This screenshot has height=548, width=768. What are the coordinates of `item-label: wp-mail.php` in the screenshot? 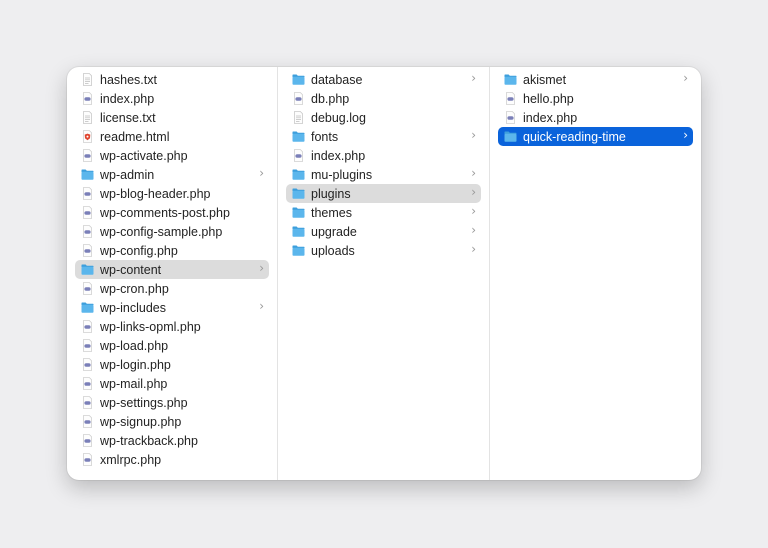 It's located at (134, 383).